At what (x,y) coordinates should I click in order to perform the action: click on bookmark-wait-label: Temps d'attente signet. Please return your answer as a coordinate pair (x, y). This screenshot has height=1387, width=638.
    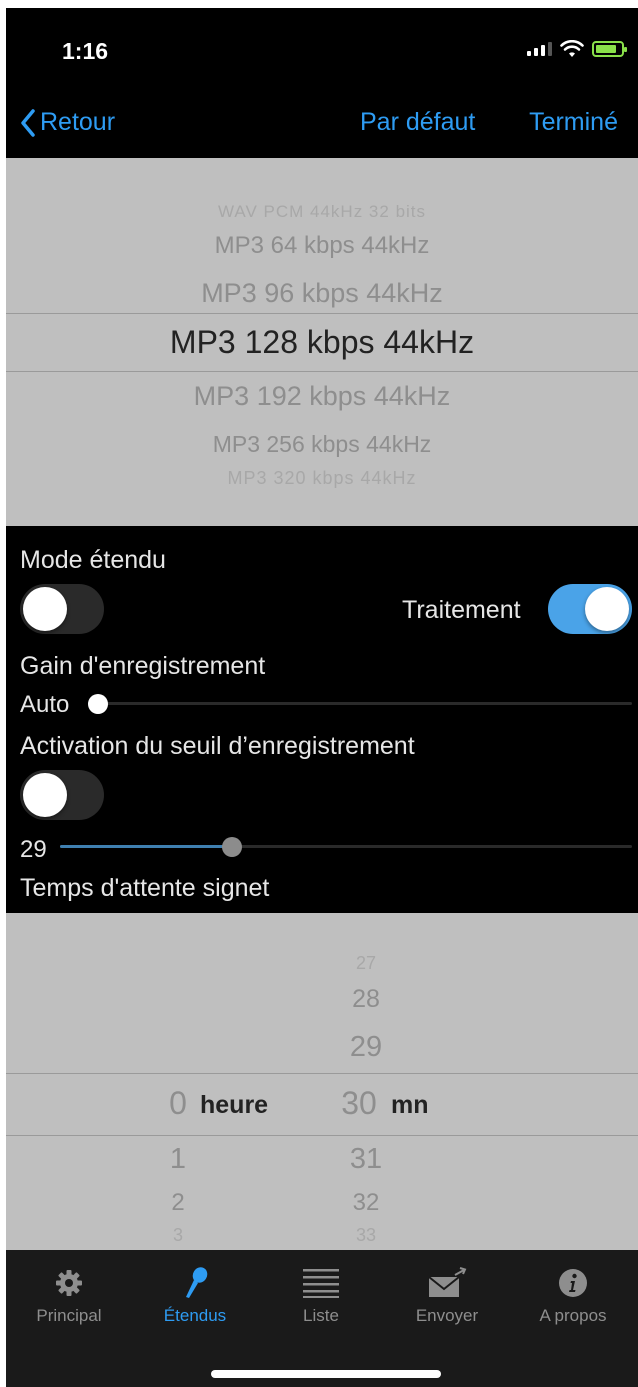
    Looking at the image, I should click on (145, 888).